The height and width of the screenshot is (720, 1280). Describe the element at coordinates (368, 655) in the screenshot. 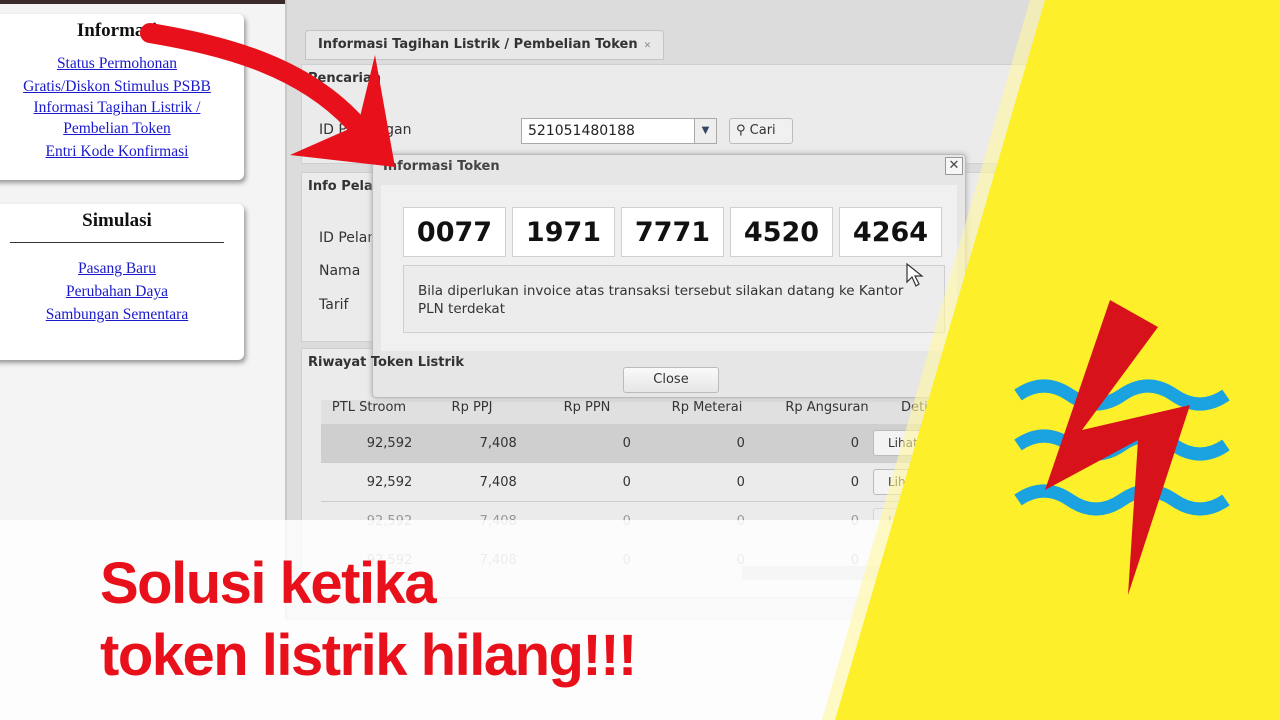

I see `headline-line-2: token listrik hilang!!!` at that location.